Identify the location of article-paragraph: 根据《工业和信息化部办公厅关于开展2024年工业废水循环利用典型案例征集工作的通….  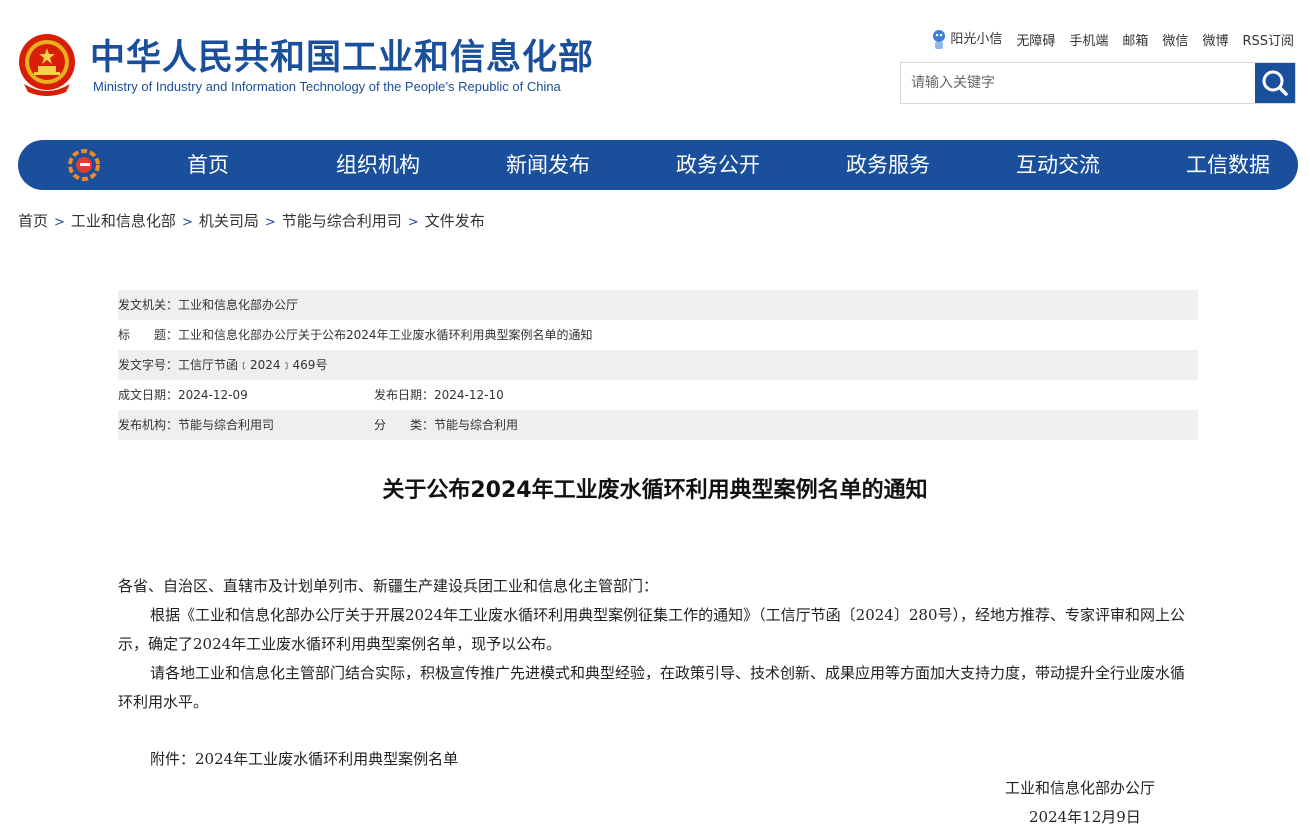
(651, 629).